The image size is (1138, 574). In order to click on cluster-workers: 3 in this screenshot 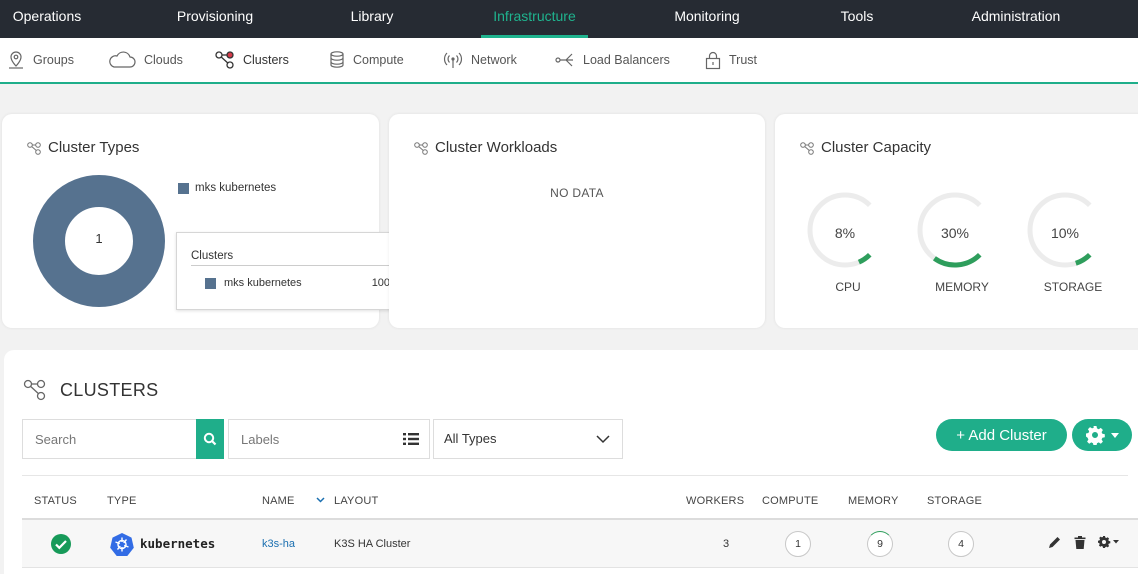, I will do `click(726, 544)`.